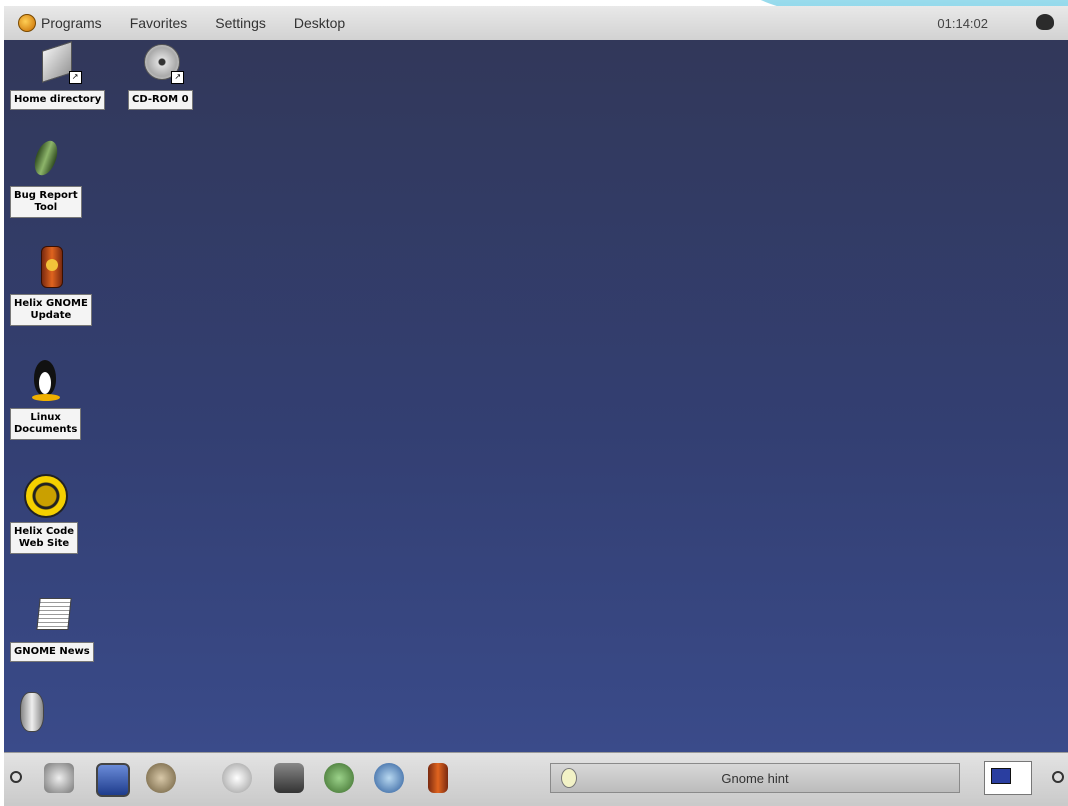  I want to click on desktop-icon-helix-update: Helix GNOME Update, so click(51, 285).